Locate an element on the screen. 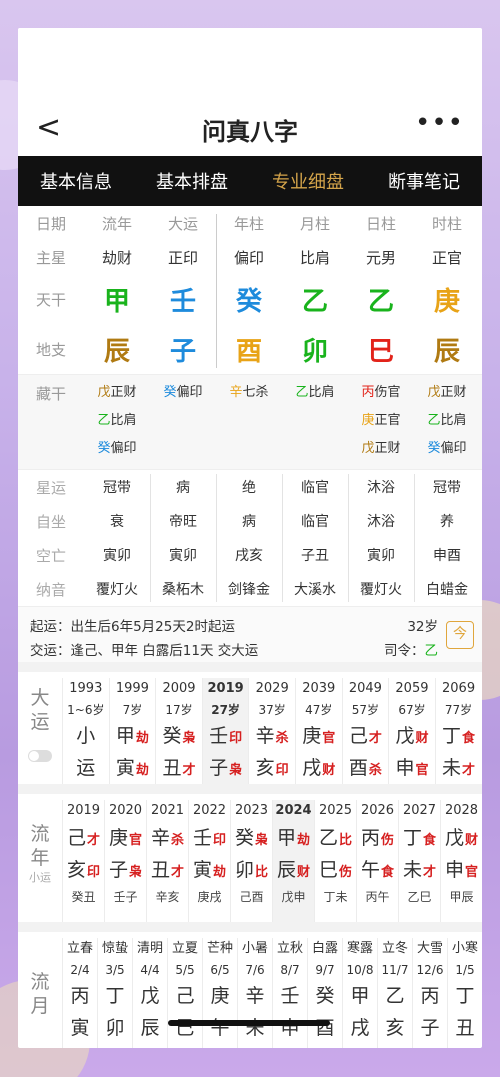 Image resolution: width=500 pixels, height=1077 pixels. xingyun-label: 星运 is located at coordinates (50, 487).